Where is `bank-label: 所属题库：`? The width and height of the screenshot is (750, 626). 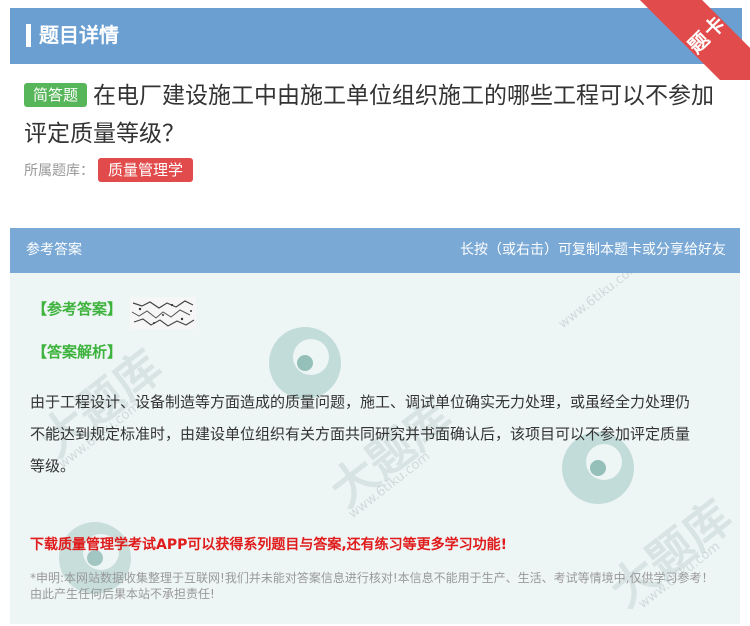 bank-label: 所属题库： is located at coordinates (59, 171).